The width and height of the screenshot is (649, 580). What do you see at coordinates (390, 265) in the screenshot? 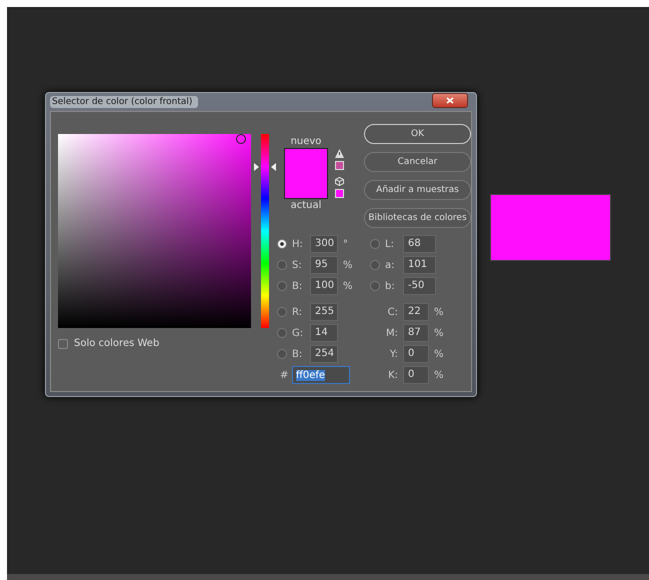
I see `field-label: a:` at bounding box center [390, 265].